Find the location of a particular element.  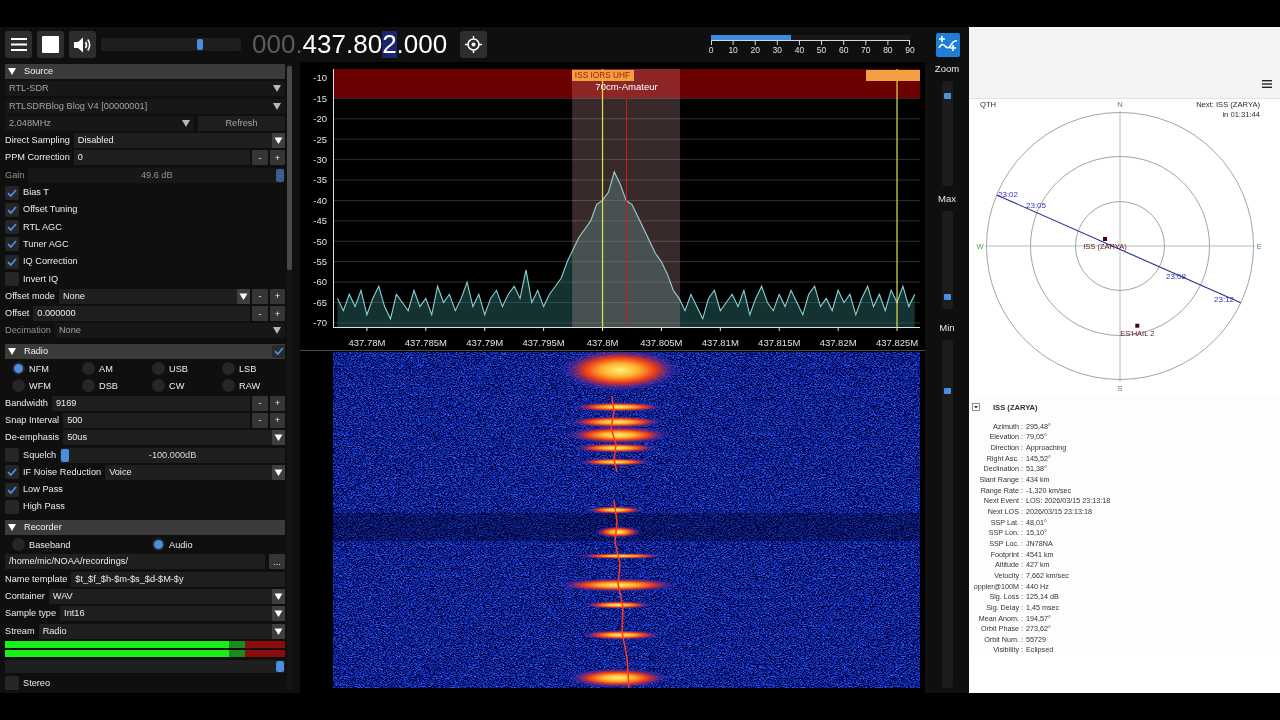

section-header: Radio is located at coordinates (145, 351).